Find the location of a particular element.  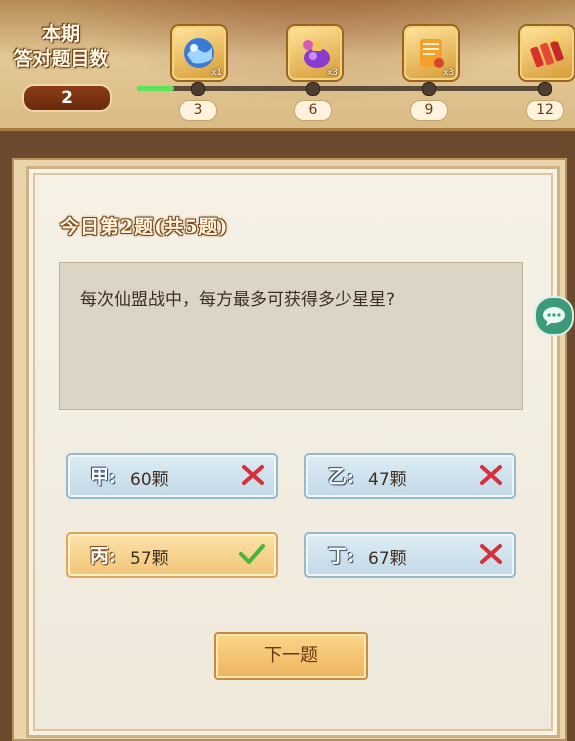

option-text: 60颗 is located at coordinates (149, 480).